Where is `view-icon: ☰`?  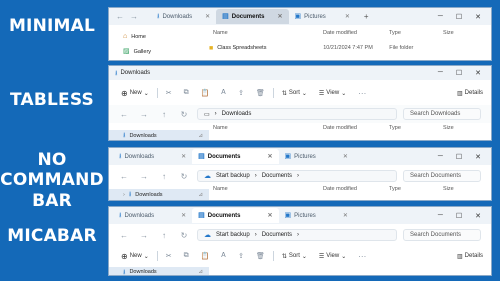
view-icon: ☰ is located at coordinates (321, 256).